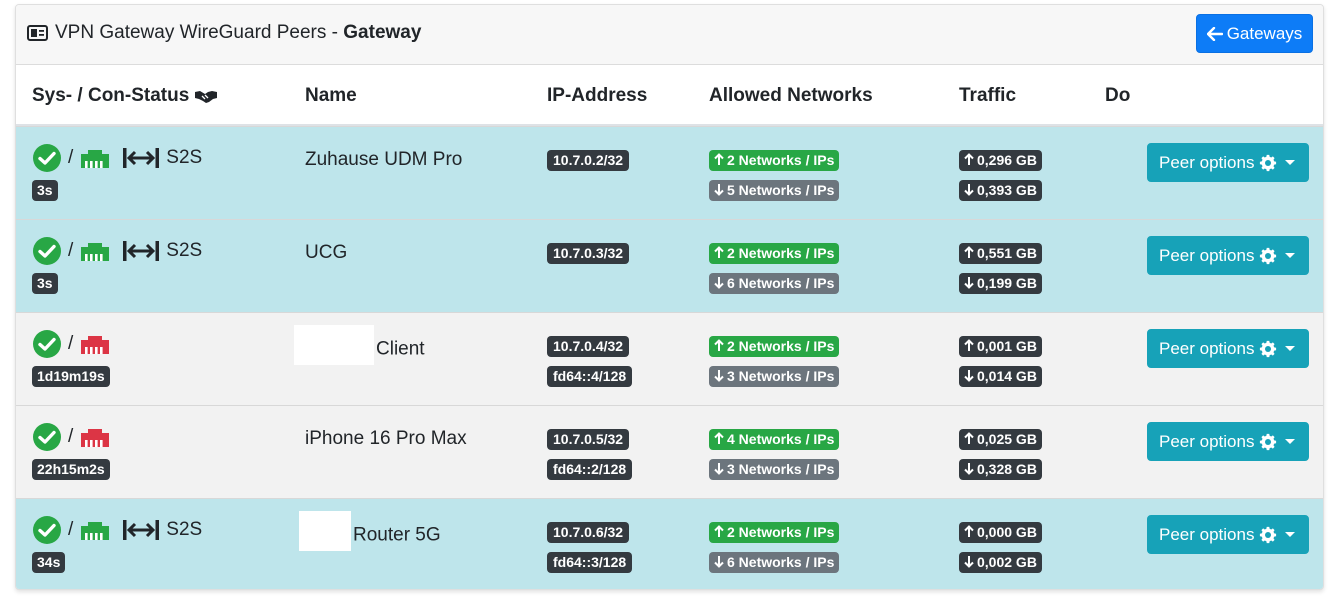  Describe the element at coordinates (1118, 95) in the screenshot. I see `column-header-do: Do` at that location.